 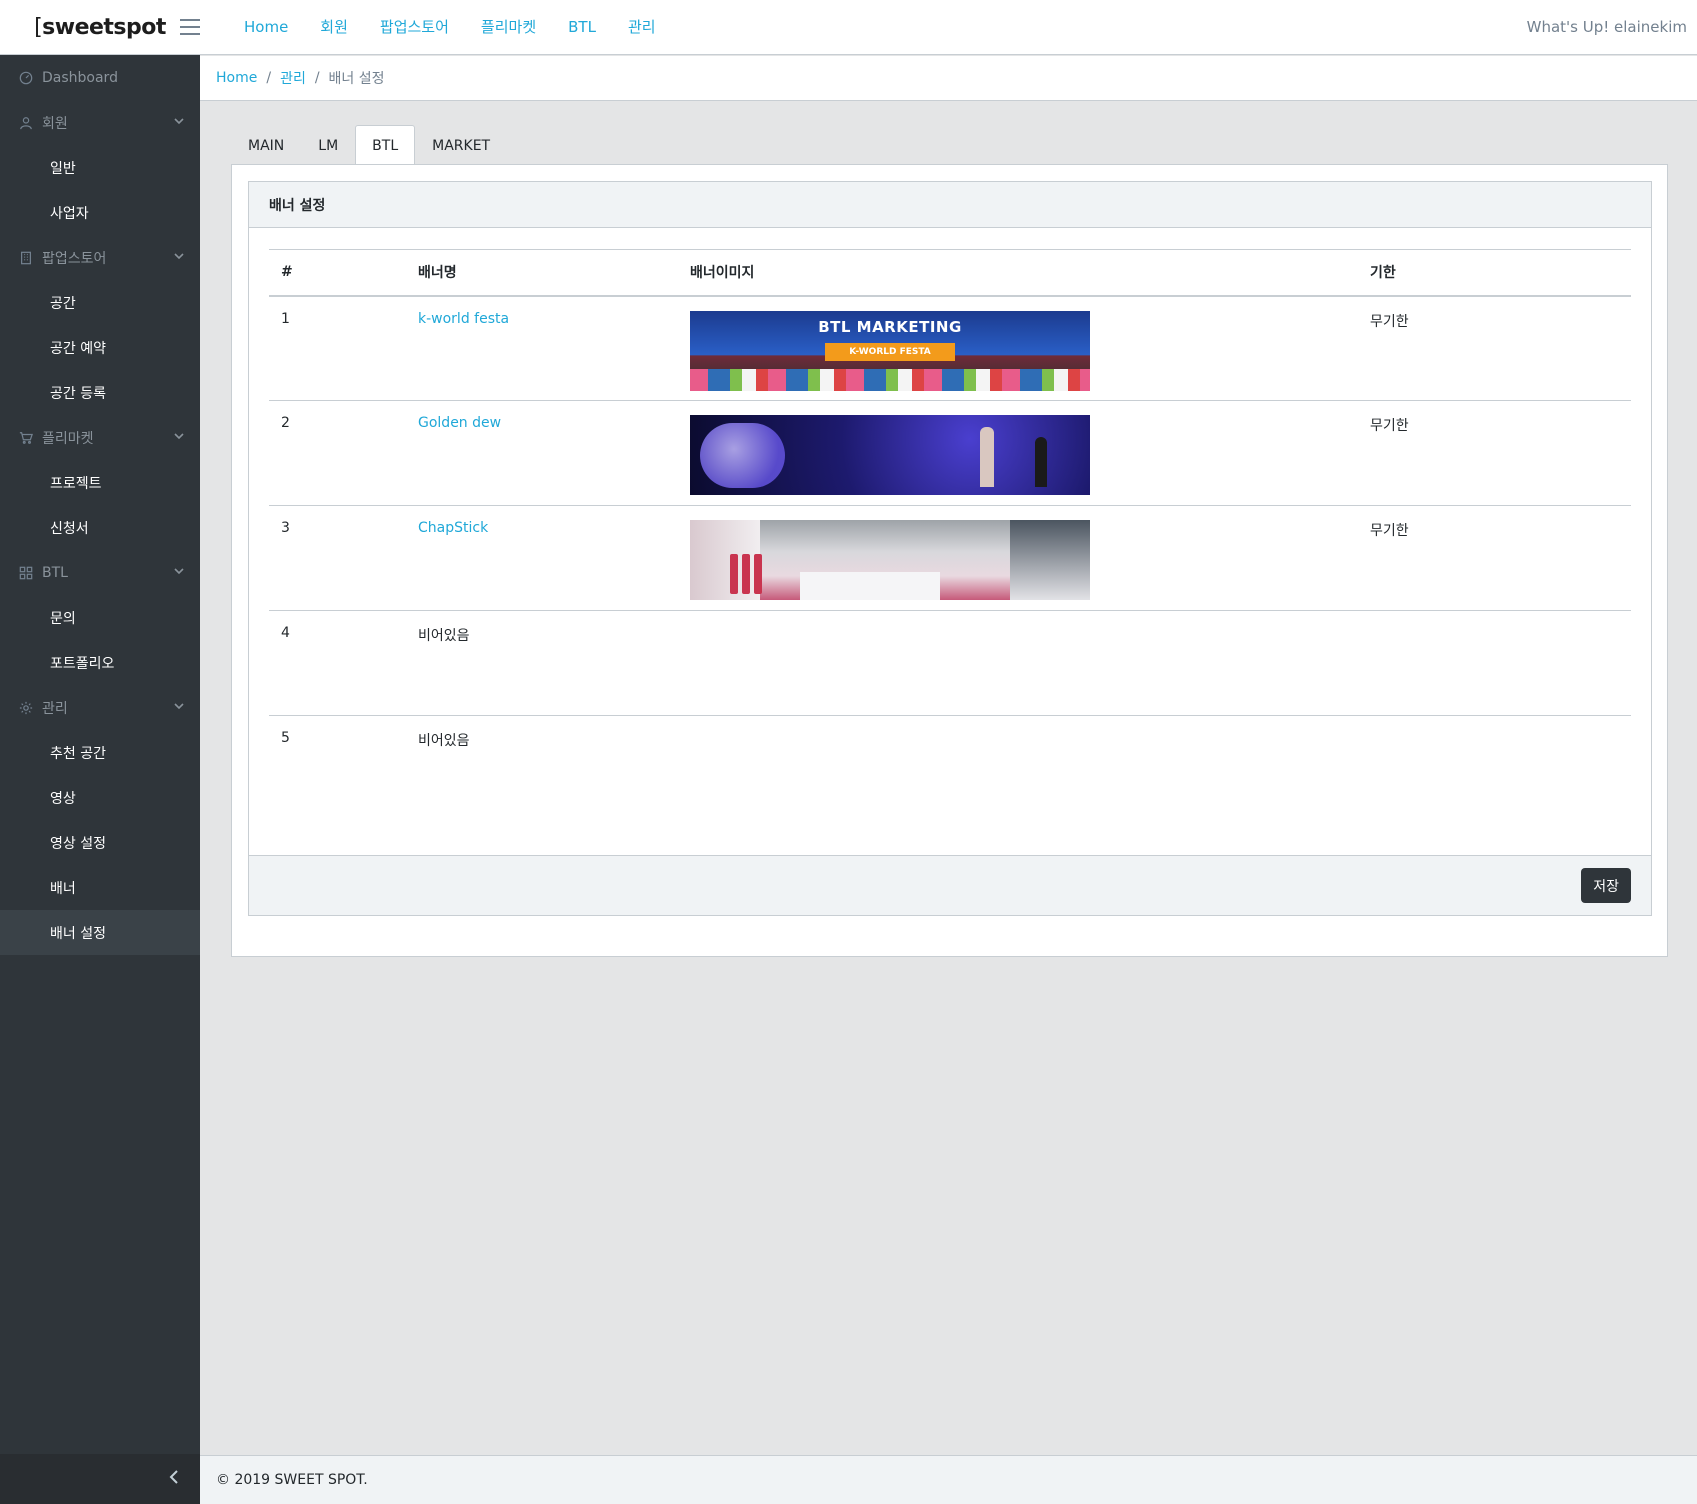 I want to click on sidebar-item-label: 팝업스토어, so click(x=74, y=258).